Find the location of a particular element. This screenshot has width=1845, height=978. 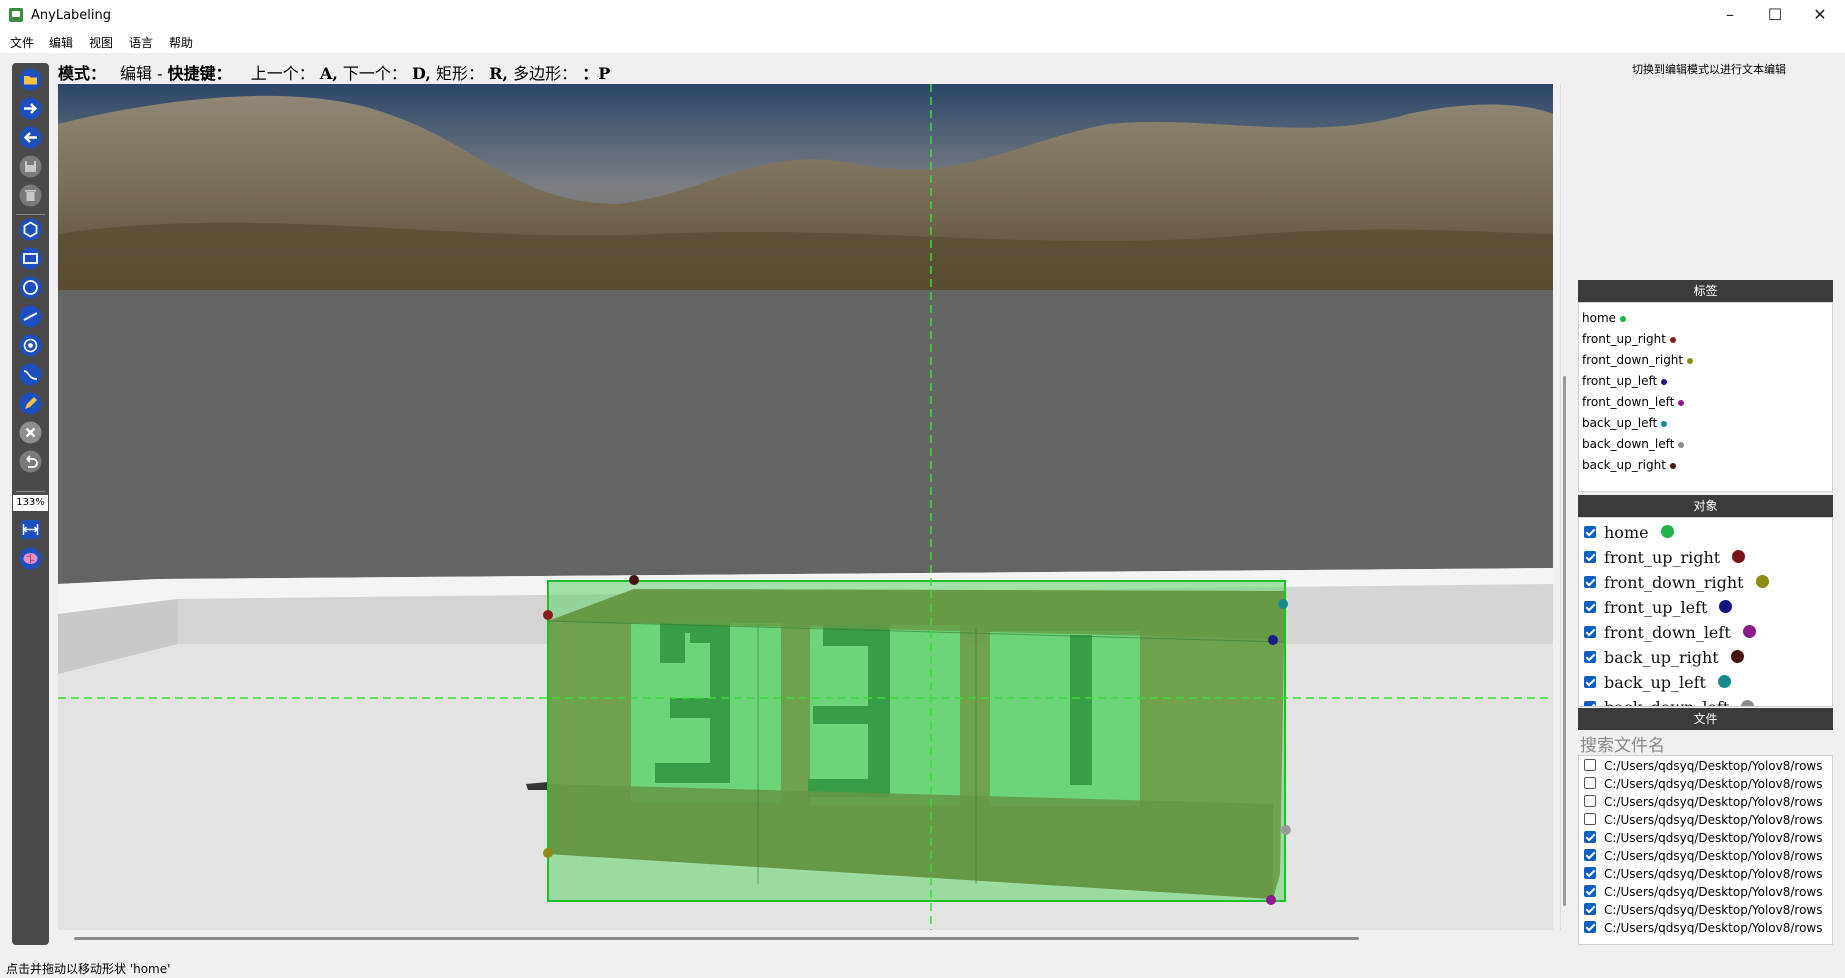

keypoint-front-down-right is located at coordinates (548, 853).